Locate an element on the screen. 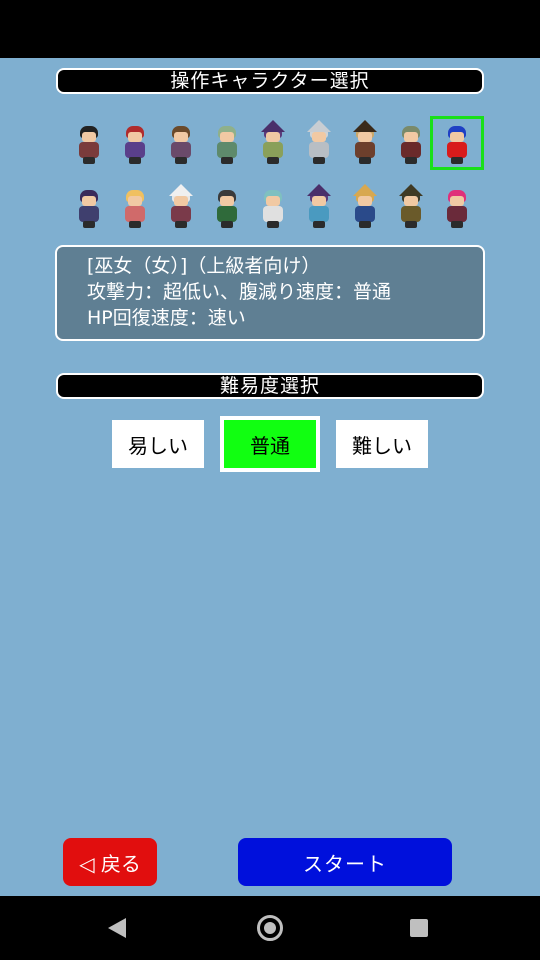  nav-recents-icon is located at coordinates (419, 928).